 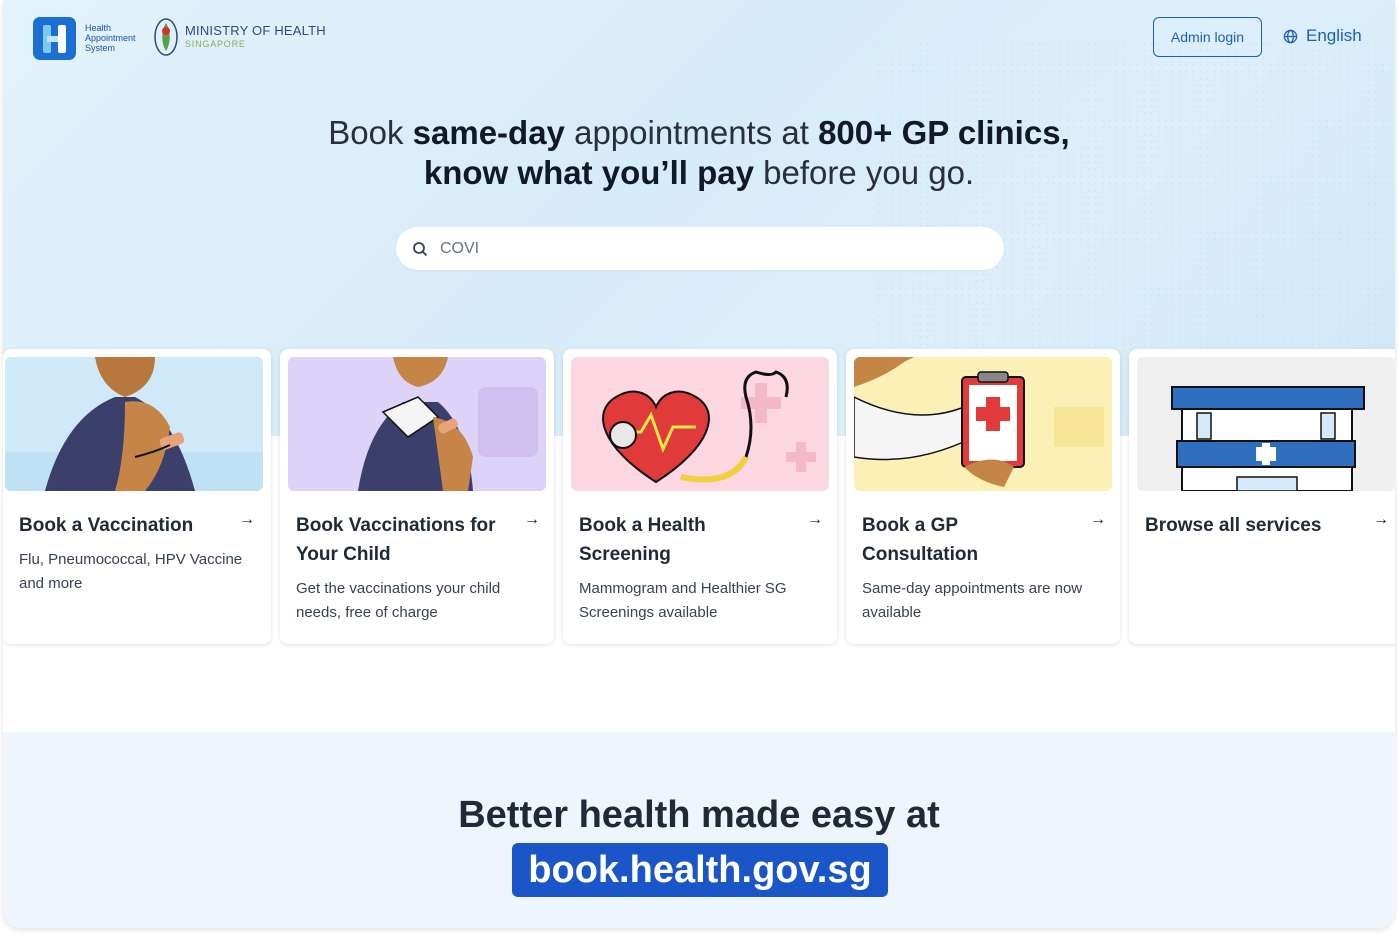 I want to click on search-icon, so click(x=420, y=248).